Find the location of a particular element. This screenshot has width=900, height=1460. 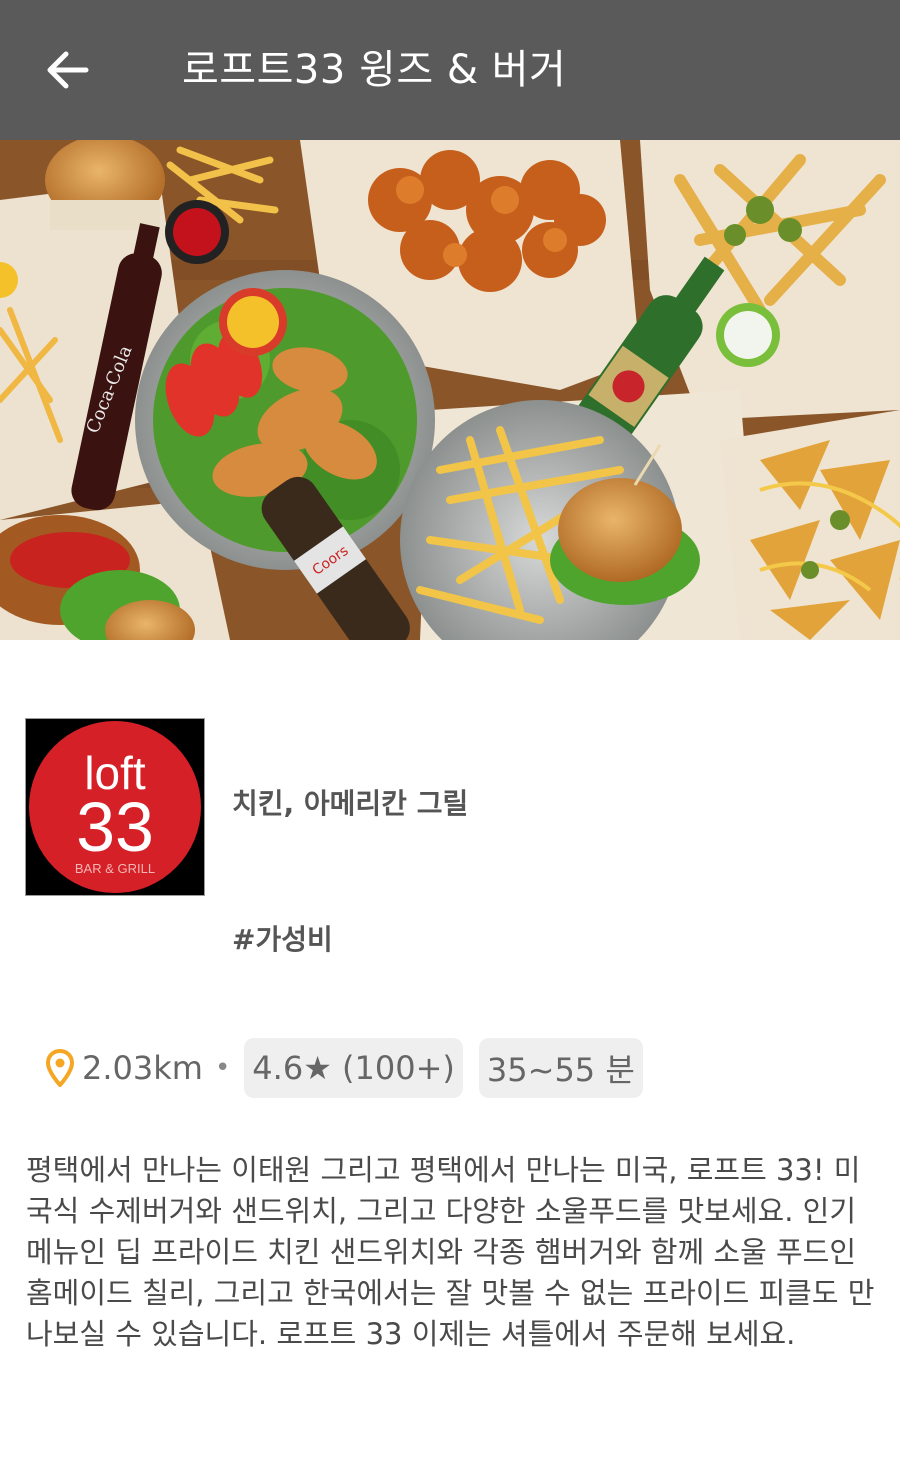

location-pin-icon is located at coordinates (60, 1068).